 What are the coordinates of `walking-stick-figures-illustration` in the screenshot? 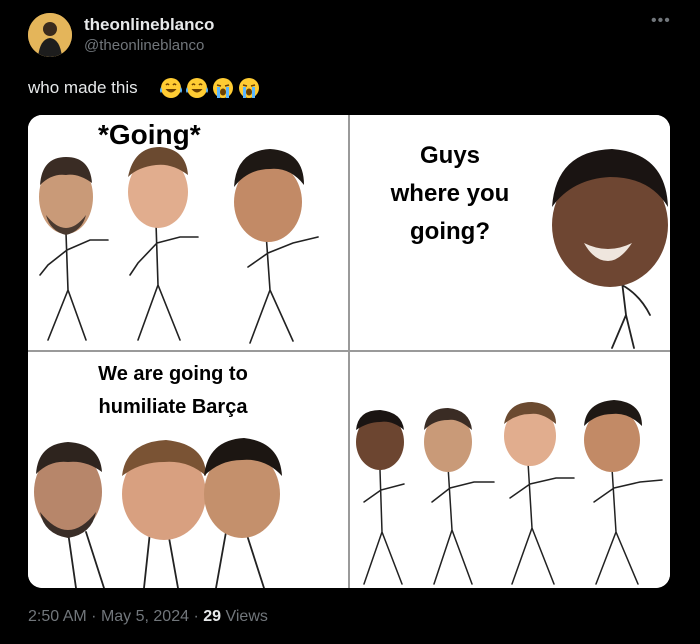 It's located at (179, 245).